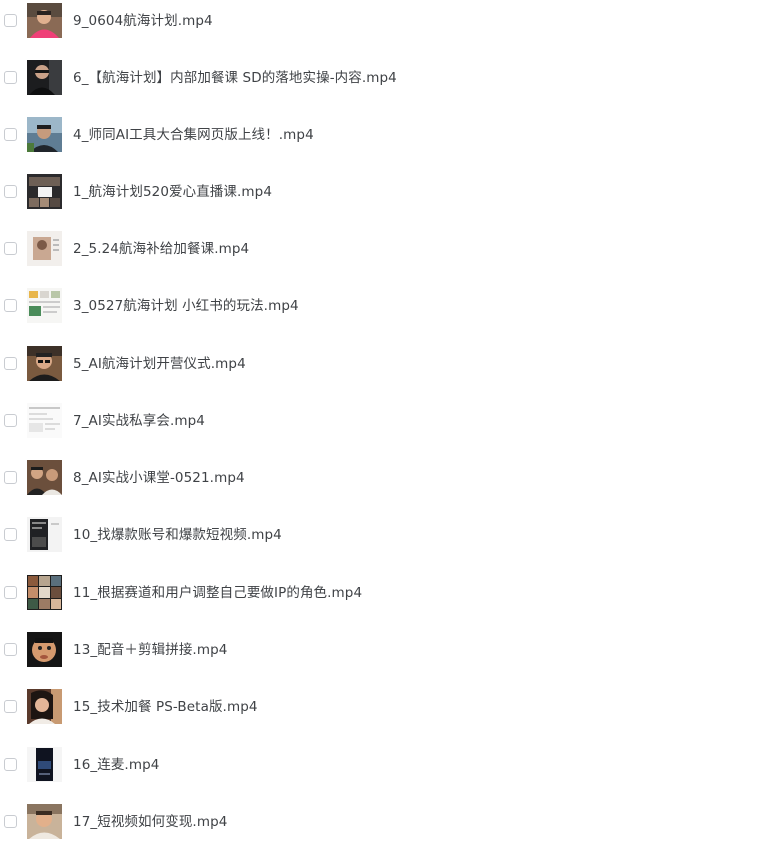 This screenshot has height=850, width=768. I want to click on person-woman-icon, so click(44, 706).